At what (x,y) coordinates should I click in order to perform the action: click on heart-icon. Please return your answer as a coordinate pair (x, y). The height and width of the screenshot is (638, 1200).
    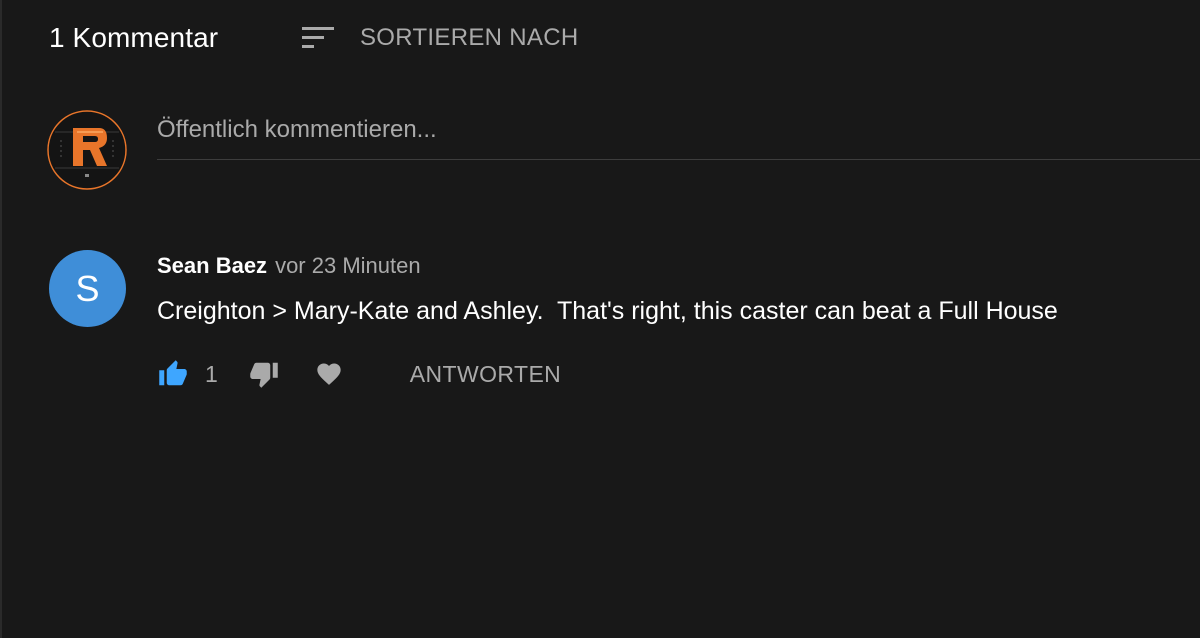
    Looking at the image, I should click on (329, 374).